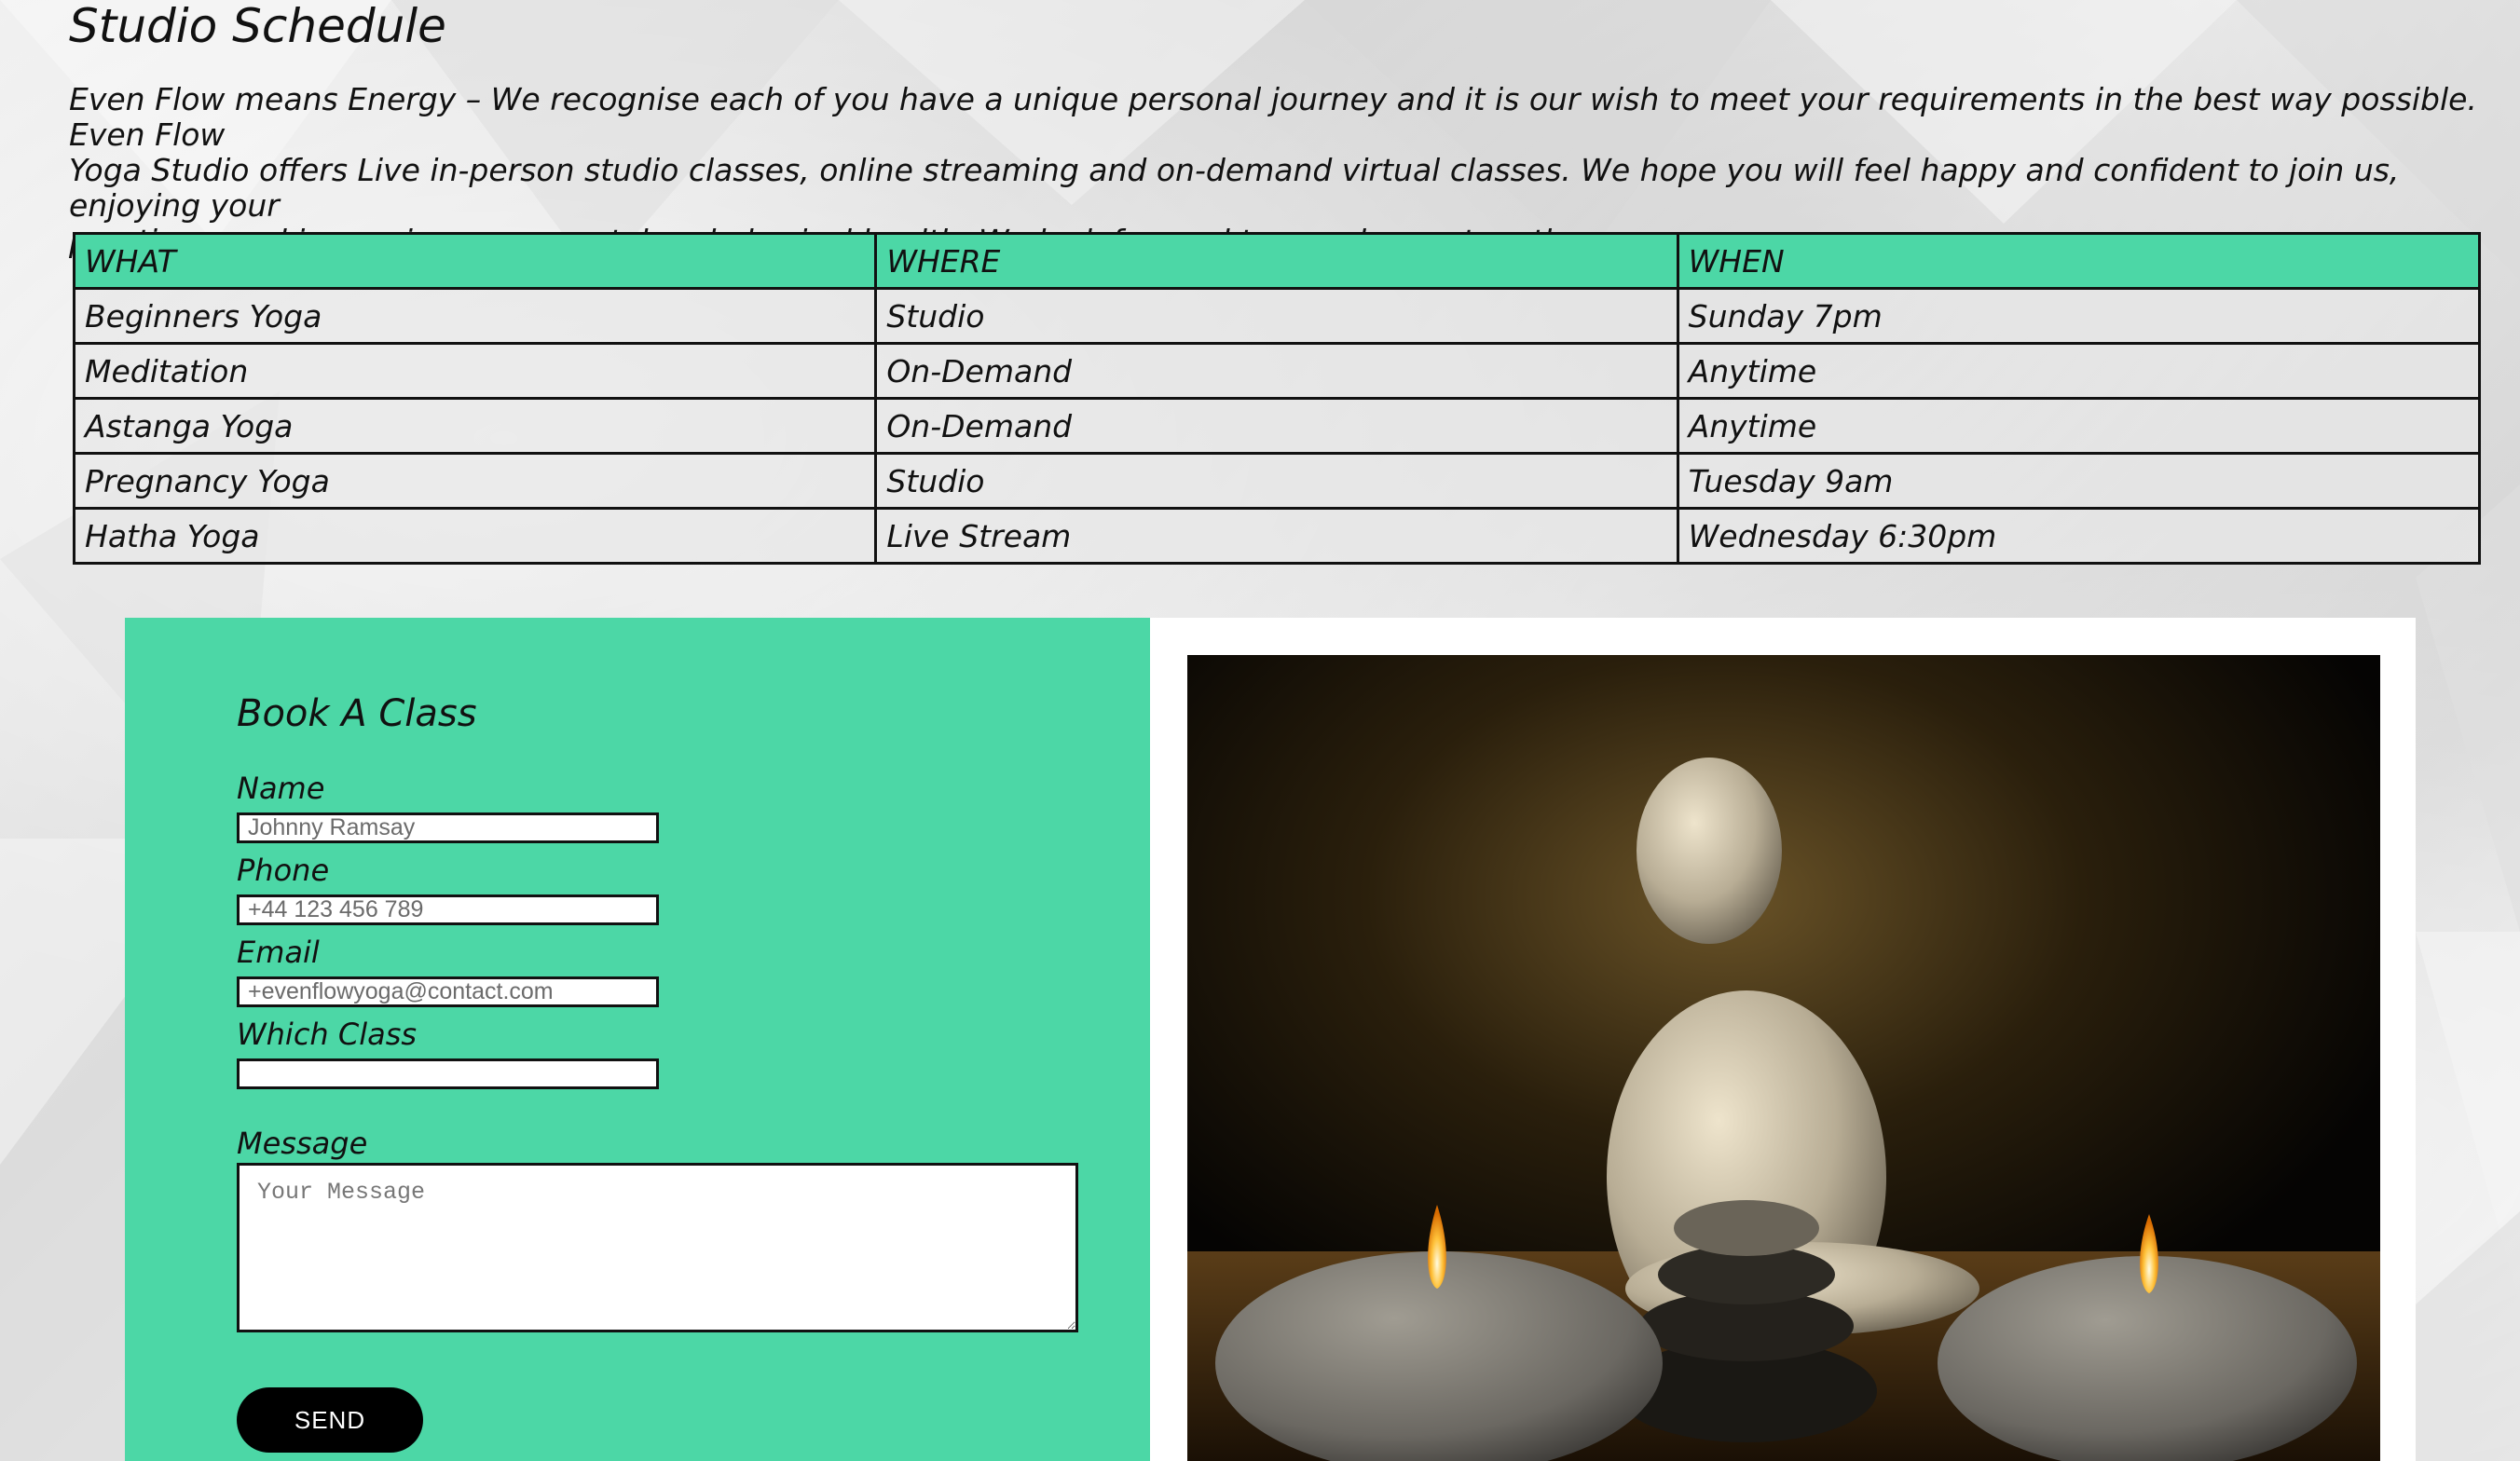 Image resolution: width=2520 pixels, height=1461 pixels. Describe the element at coordinates (330, 1420) in the screenshot. I see `send-button: SEND` at that location.